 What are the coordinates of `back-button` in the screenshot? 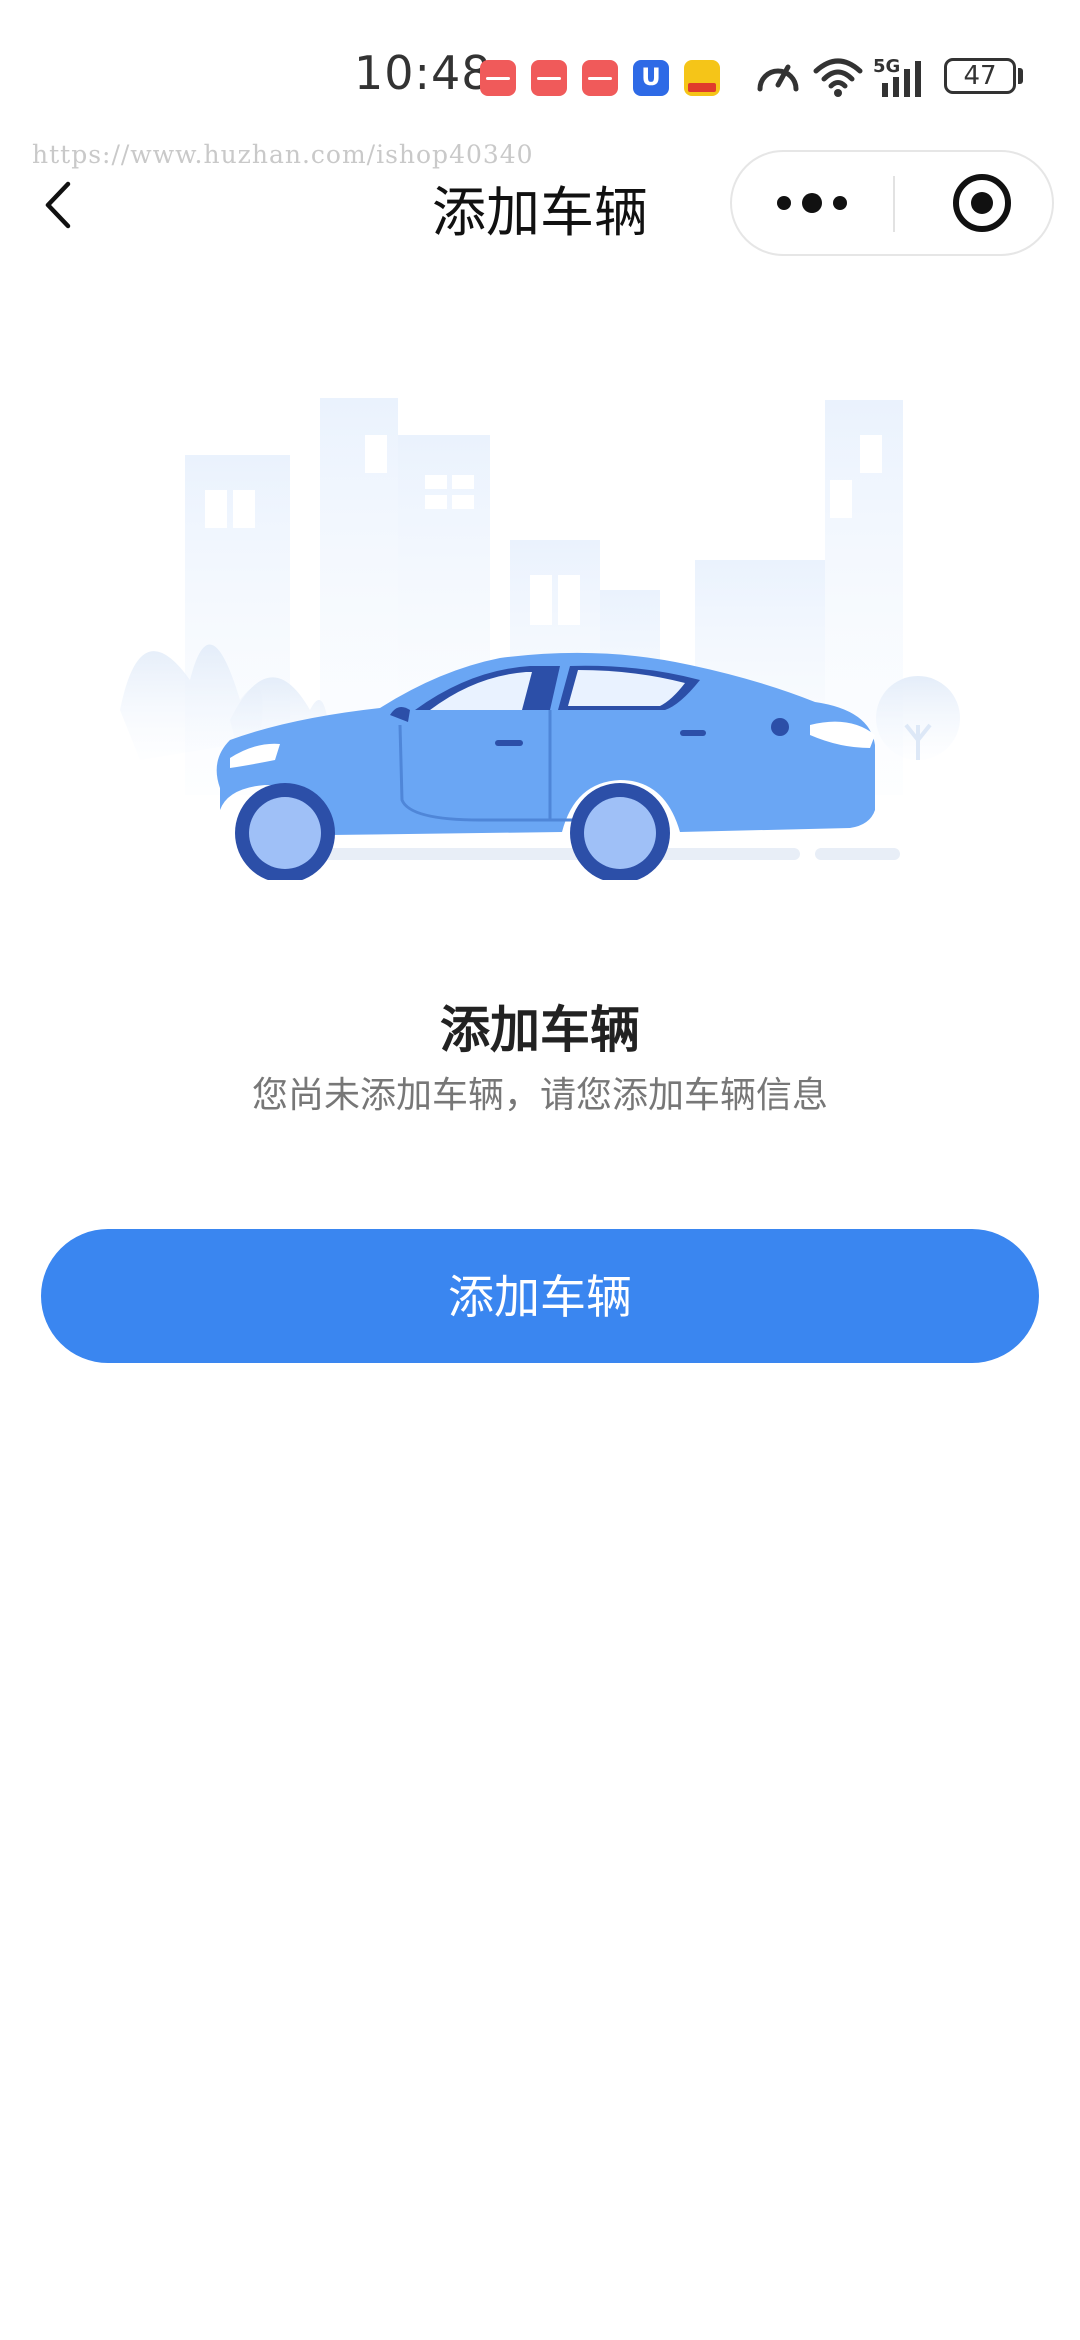 It's located at (60, 205).